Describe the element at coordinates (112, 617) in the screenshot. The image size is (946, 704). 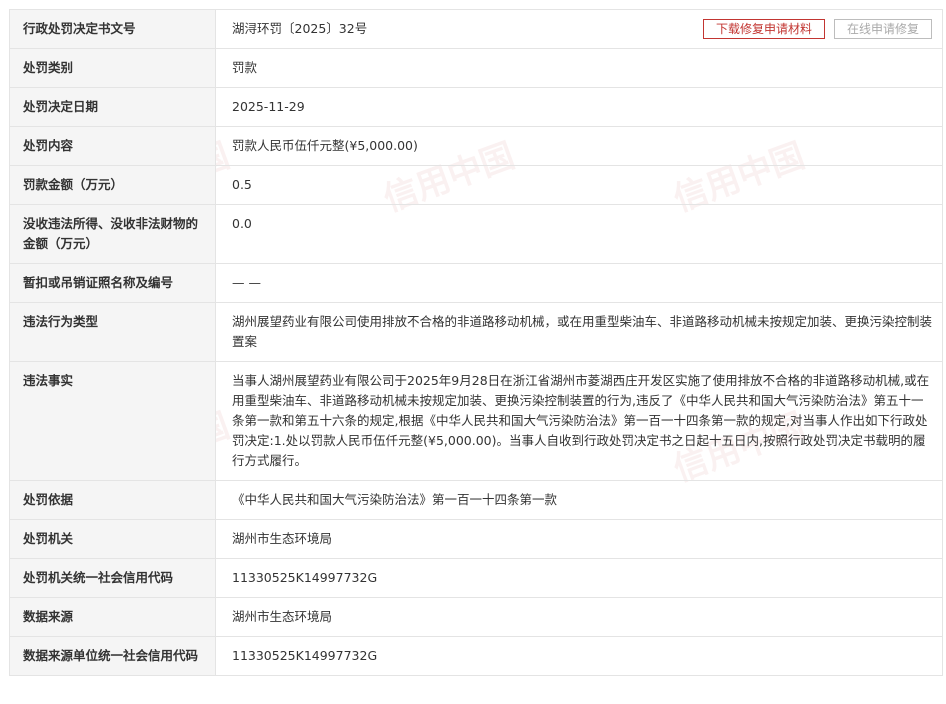
I see `row-label: 数据来源` at that location.